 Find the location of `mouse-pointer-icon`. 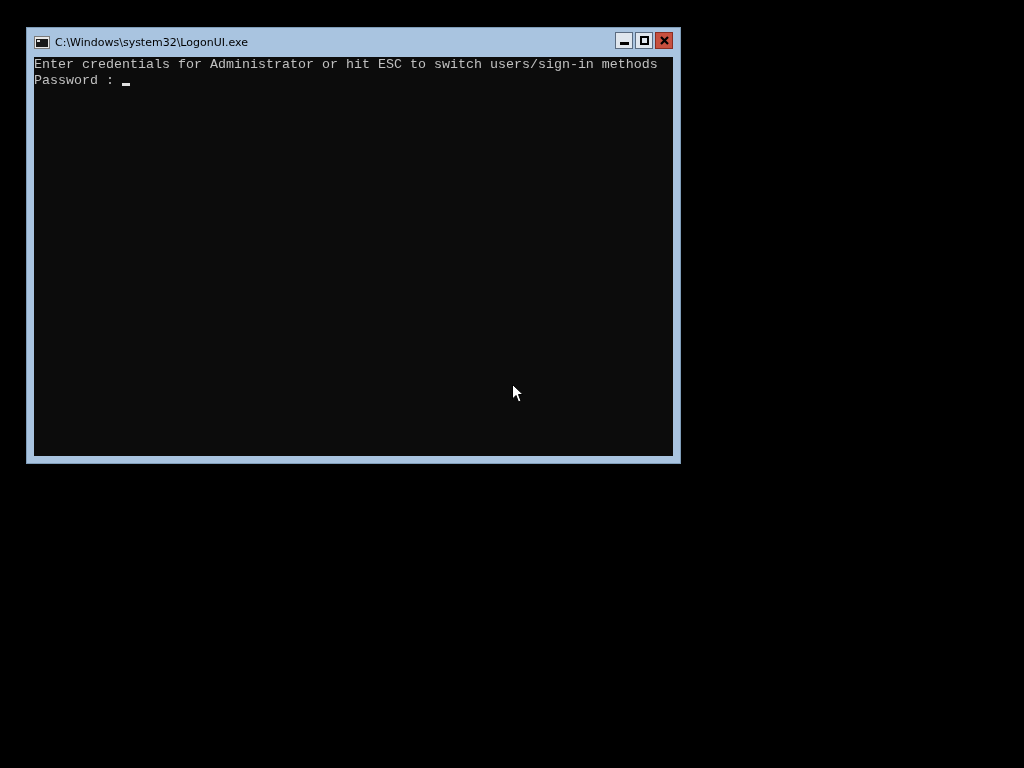

mouse-pointer-icon is located at coordinates (518, 393).